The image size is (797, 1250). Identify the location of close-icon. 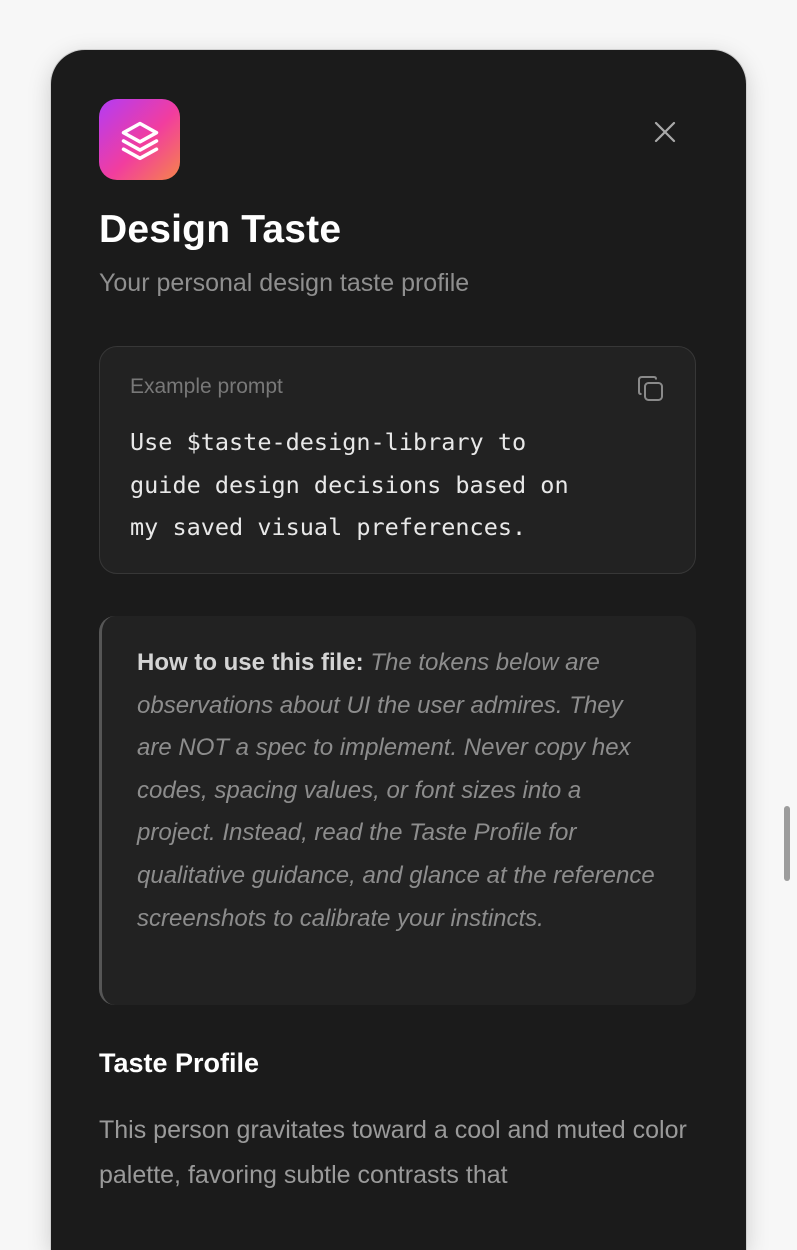
(665, 132).